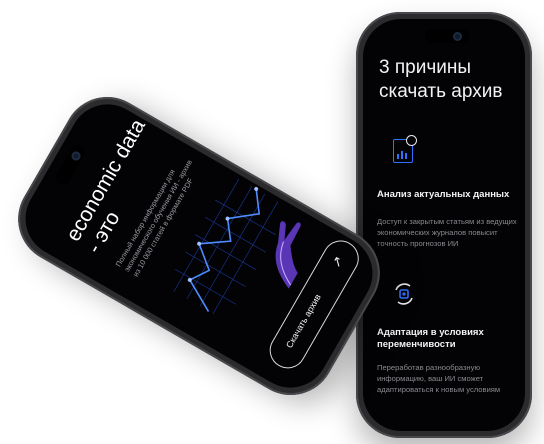 This screenshot has height=444, width=544. I want to click on feature-title: Адаптация в условиях переменчивости, so click(430, 338).